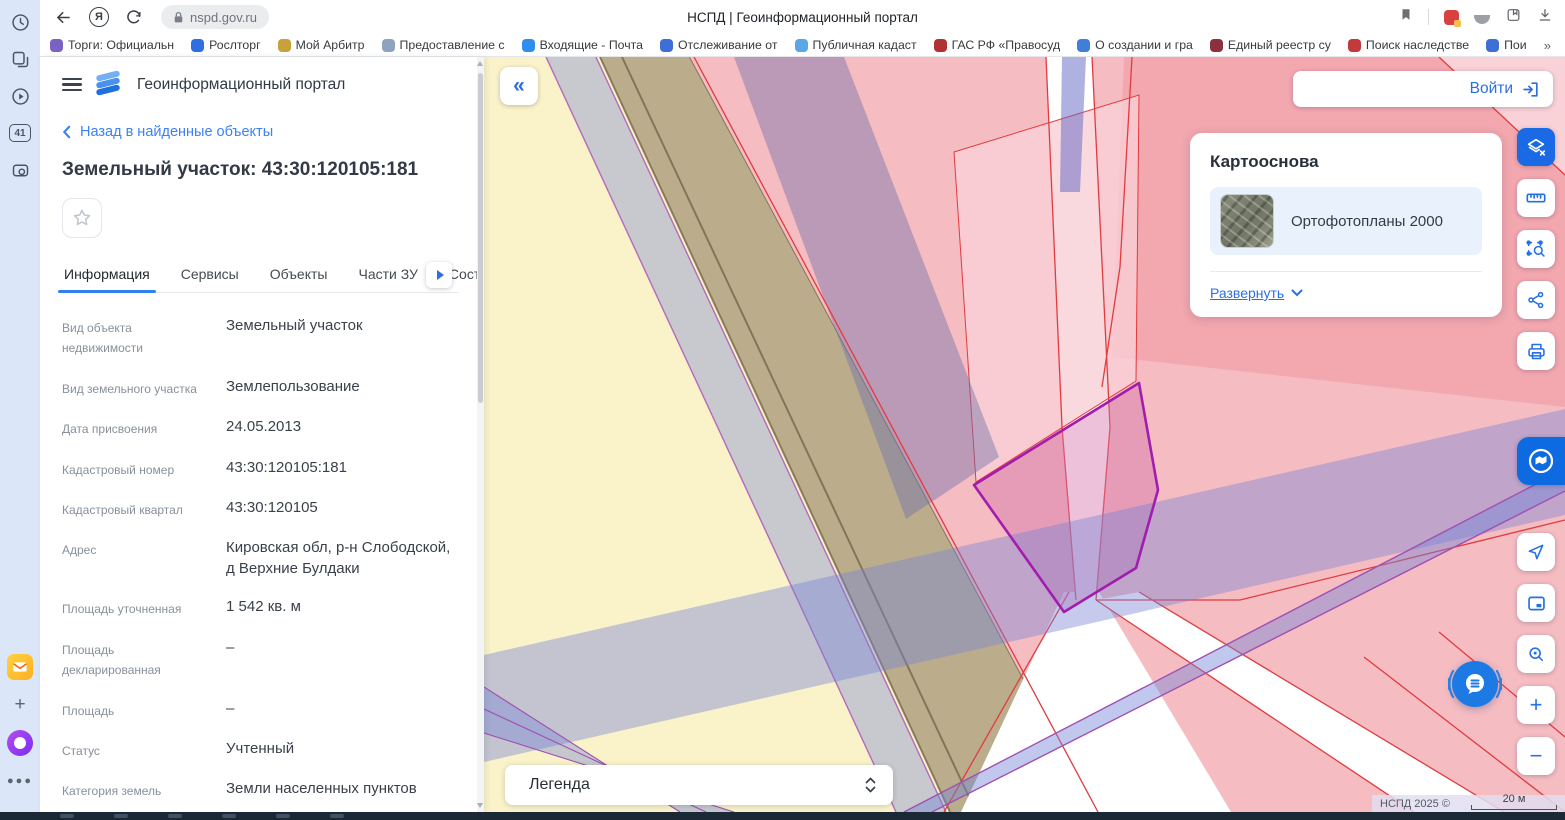 The image size is (1565, 820). What do you see at coordinates (864, 45) in the screenshot?
I see `bookmark-label: Публичная кадаст` at bounding box center [864, 45].